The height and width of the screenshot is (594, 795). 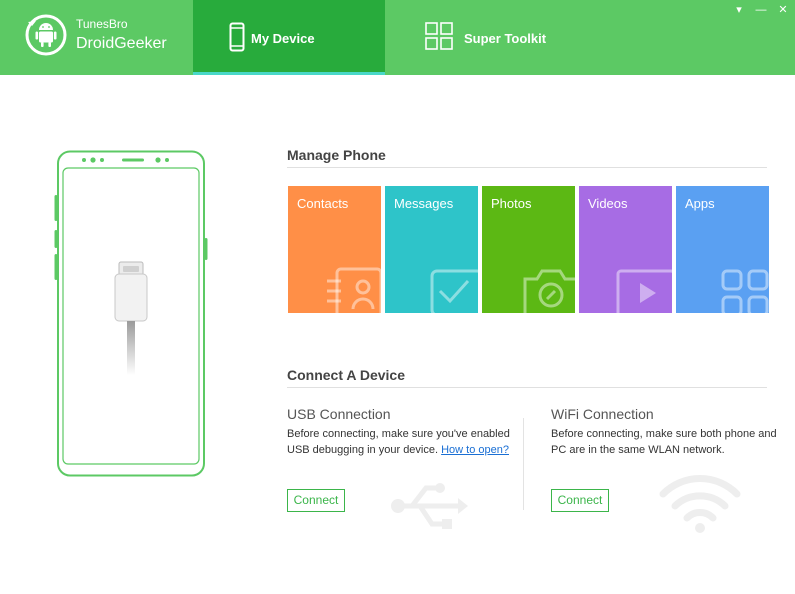 What do you see at coordinates (363, 450) in the screenshot?
I see `usb-desc-line2: USB debugging in your device.` at bounding box center [363, 450].